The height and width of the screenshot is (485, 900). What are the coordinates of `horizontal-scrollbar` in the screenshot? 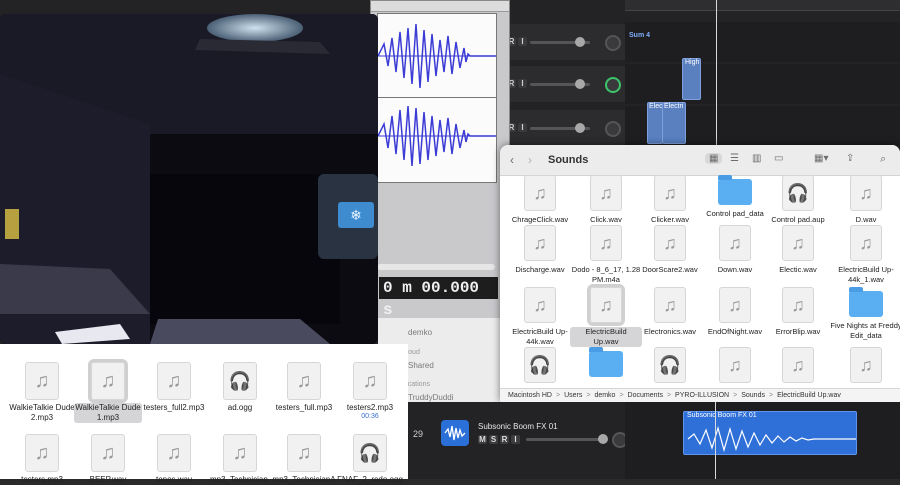 It's located at (436, 267).